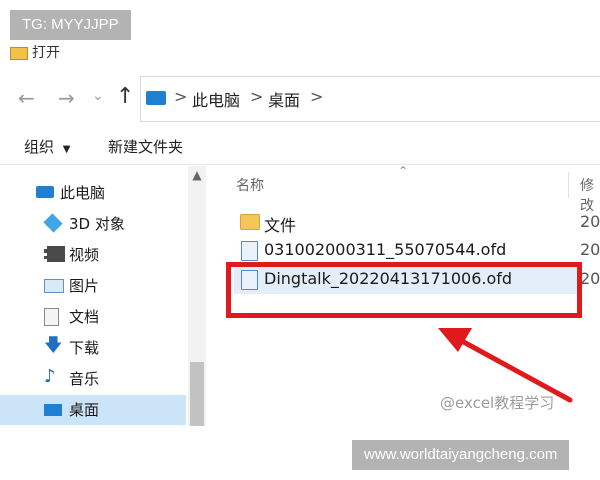 The image size is (600, 480). What do you see at coordinates (84, 410) in the screenshot?
I see `sidebar-item-label: 桌面` at bounding box center [84, 410].